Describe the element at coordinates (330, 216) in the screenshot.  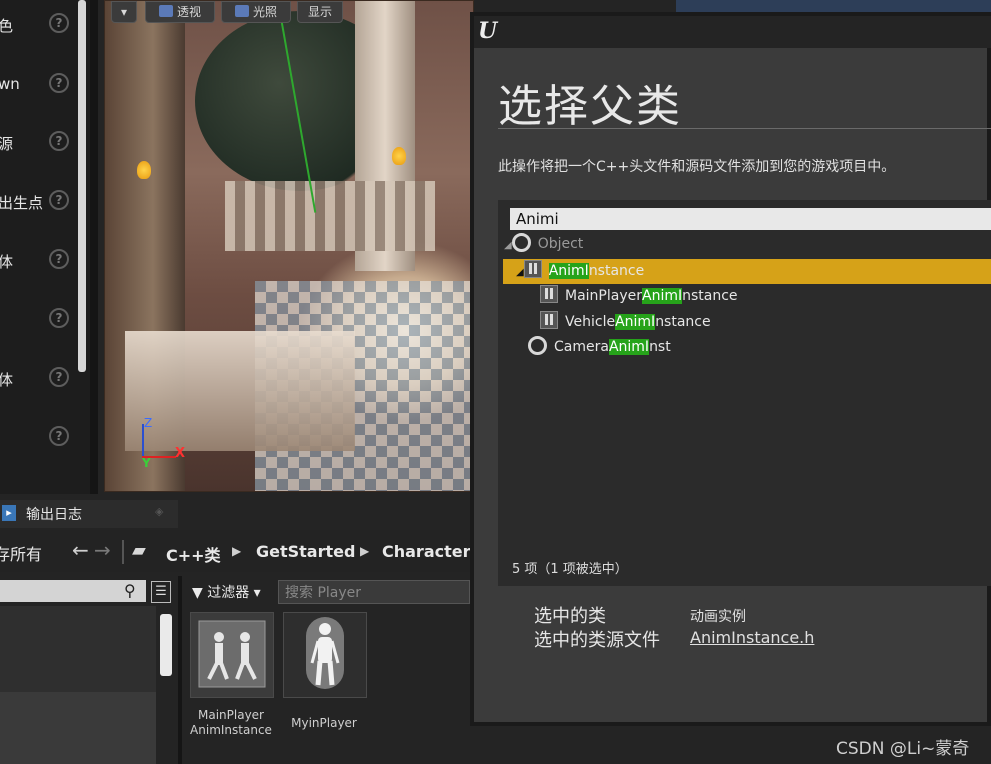
I see `scene-balustrade` at that location.